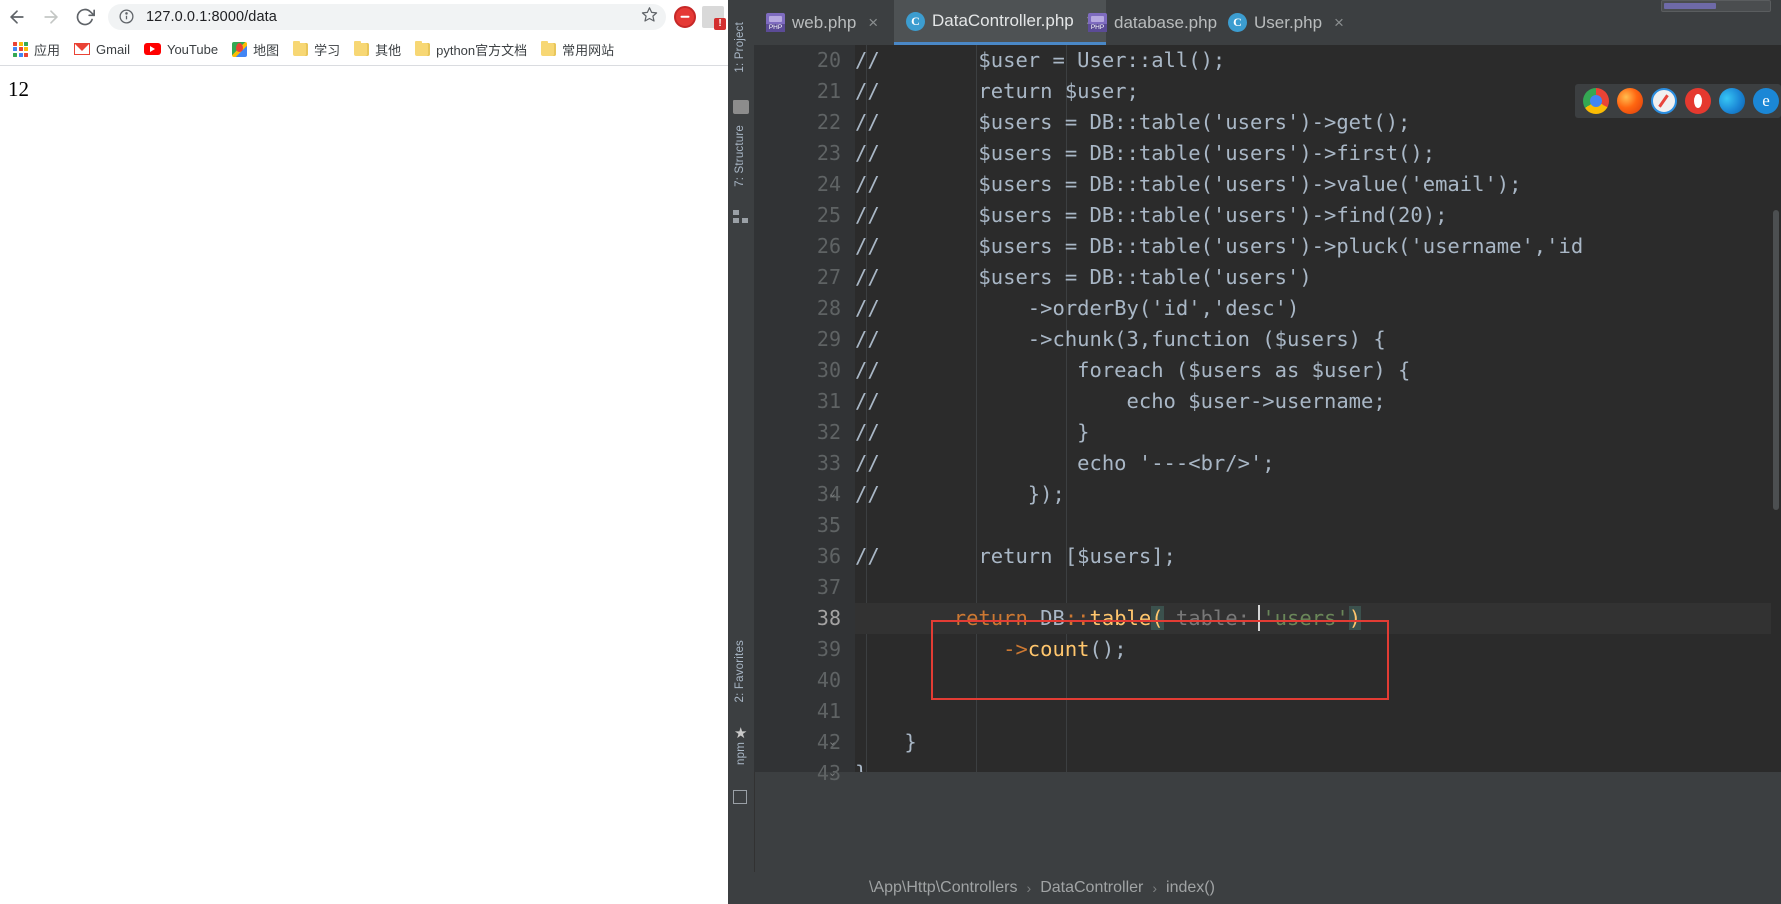 This screenshot has width=1781, height=904. Describe the element at coordinates (152, 49) in the screenshot. I see `youtube-icon` at that location.